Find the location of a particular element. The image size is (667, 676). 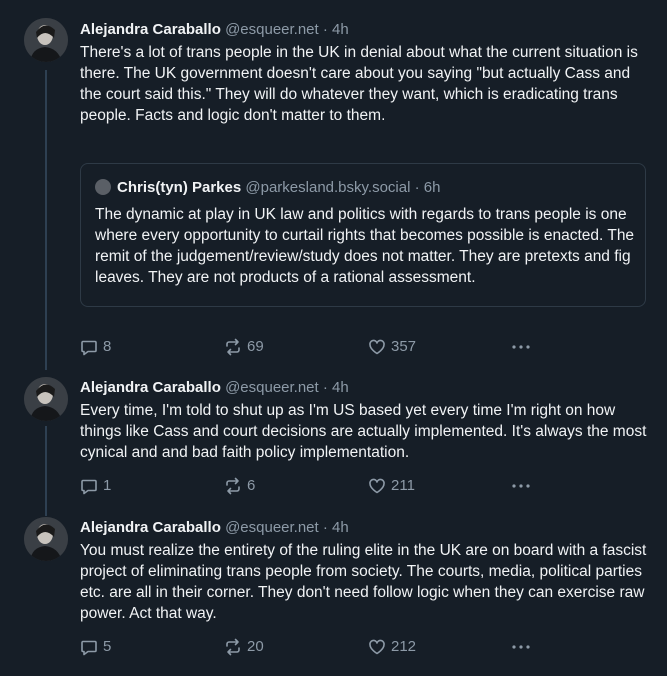

quote-author-handle: @parkesland.bsky.social is located at coordinates (328, 187).